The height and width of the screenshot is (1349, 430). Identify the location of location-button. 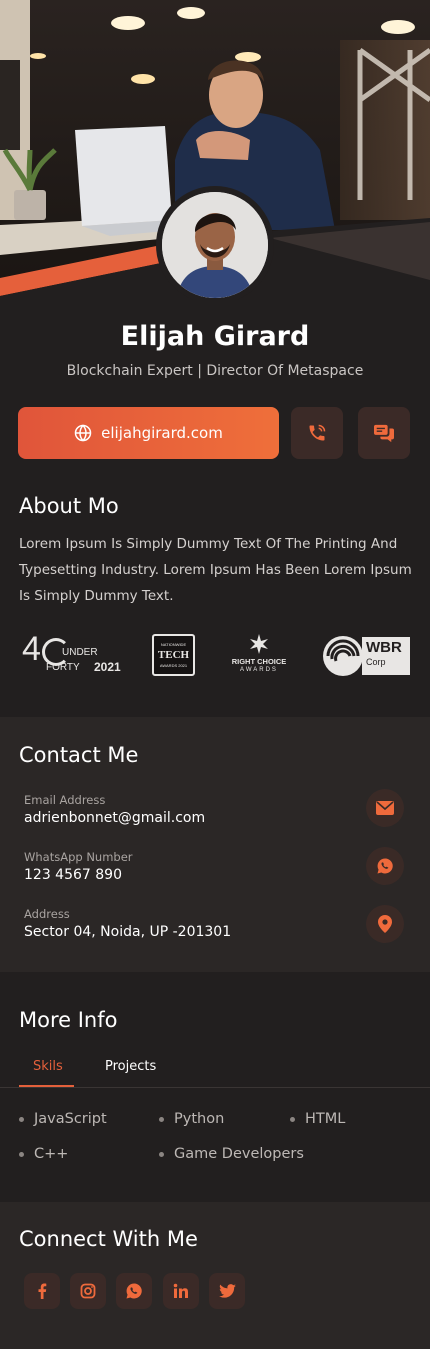
(385, 924).